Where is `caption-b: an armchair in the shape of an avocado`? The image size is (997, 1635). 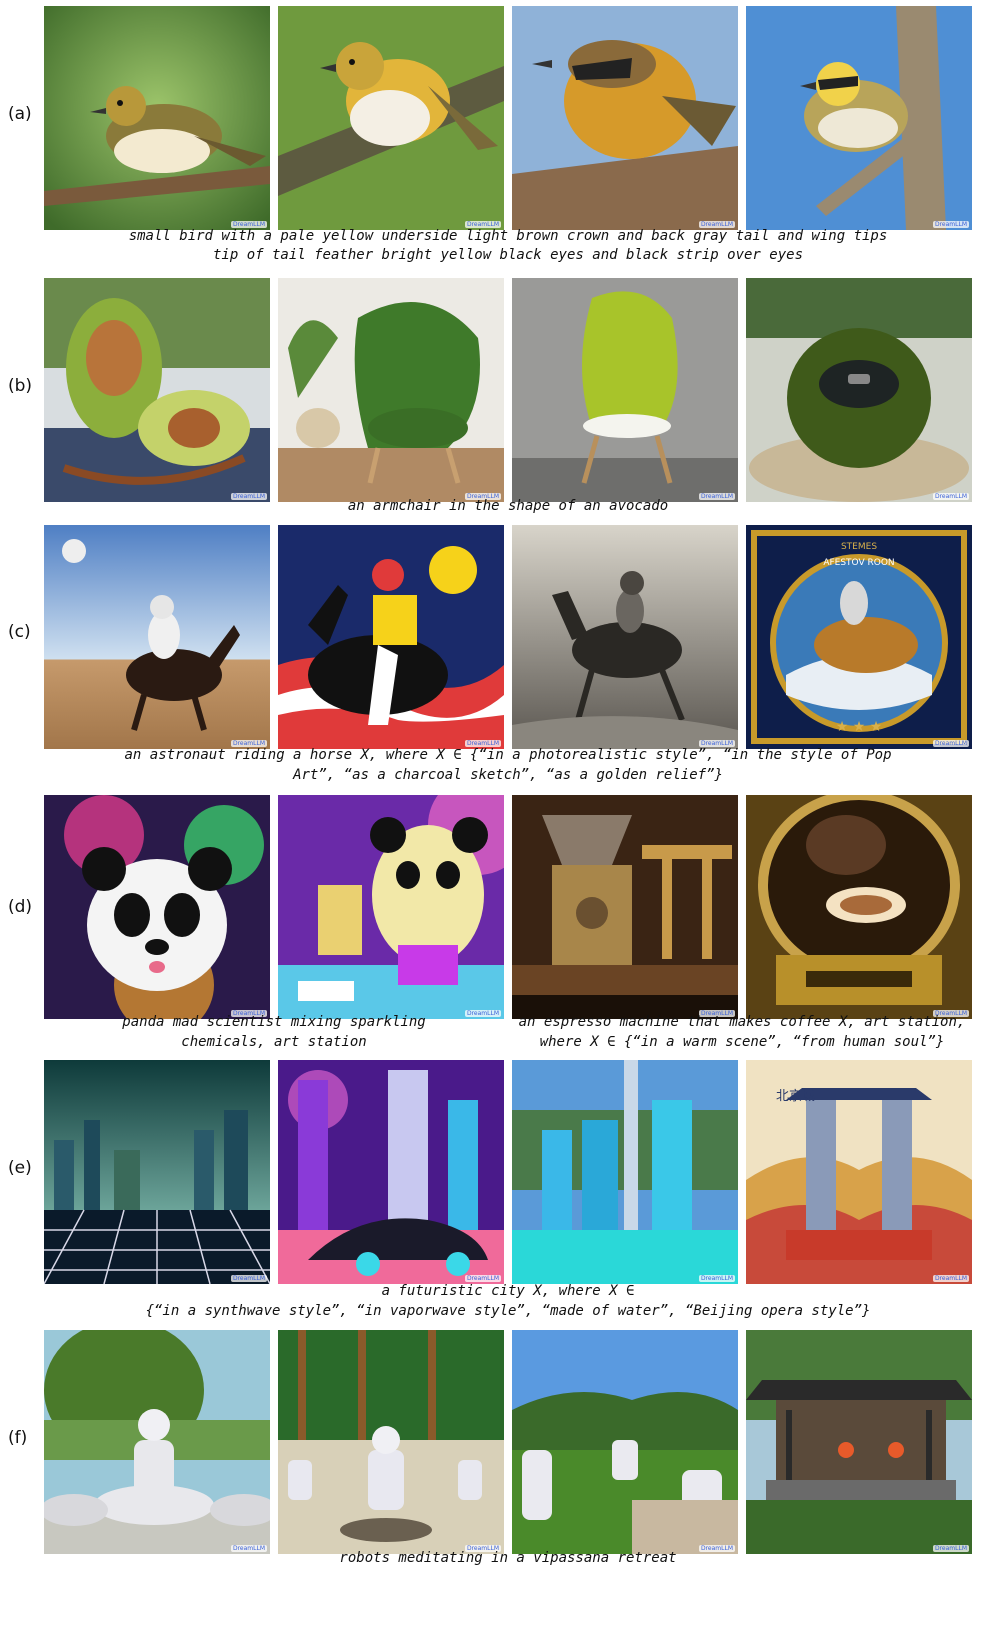
caption-b: an armchair in the shape of an avocado is located at coordinates (508, 506).